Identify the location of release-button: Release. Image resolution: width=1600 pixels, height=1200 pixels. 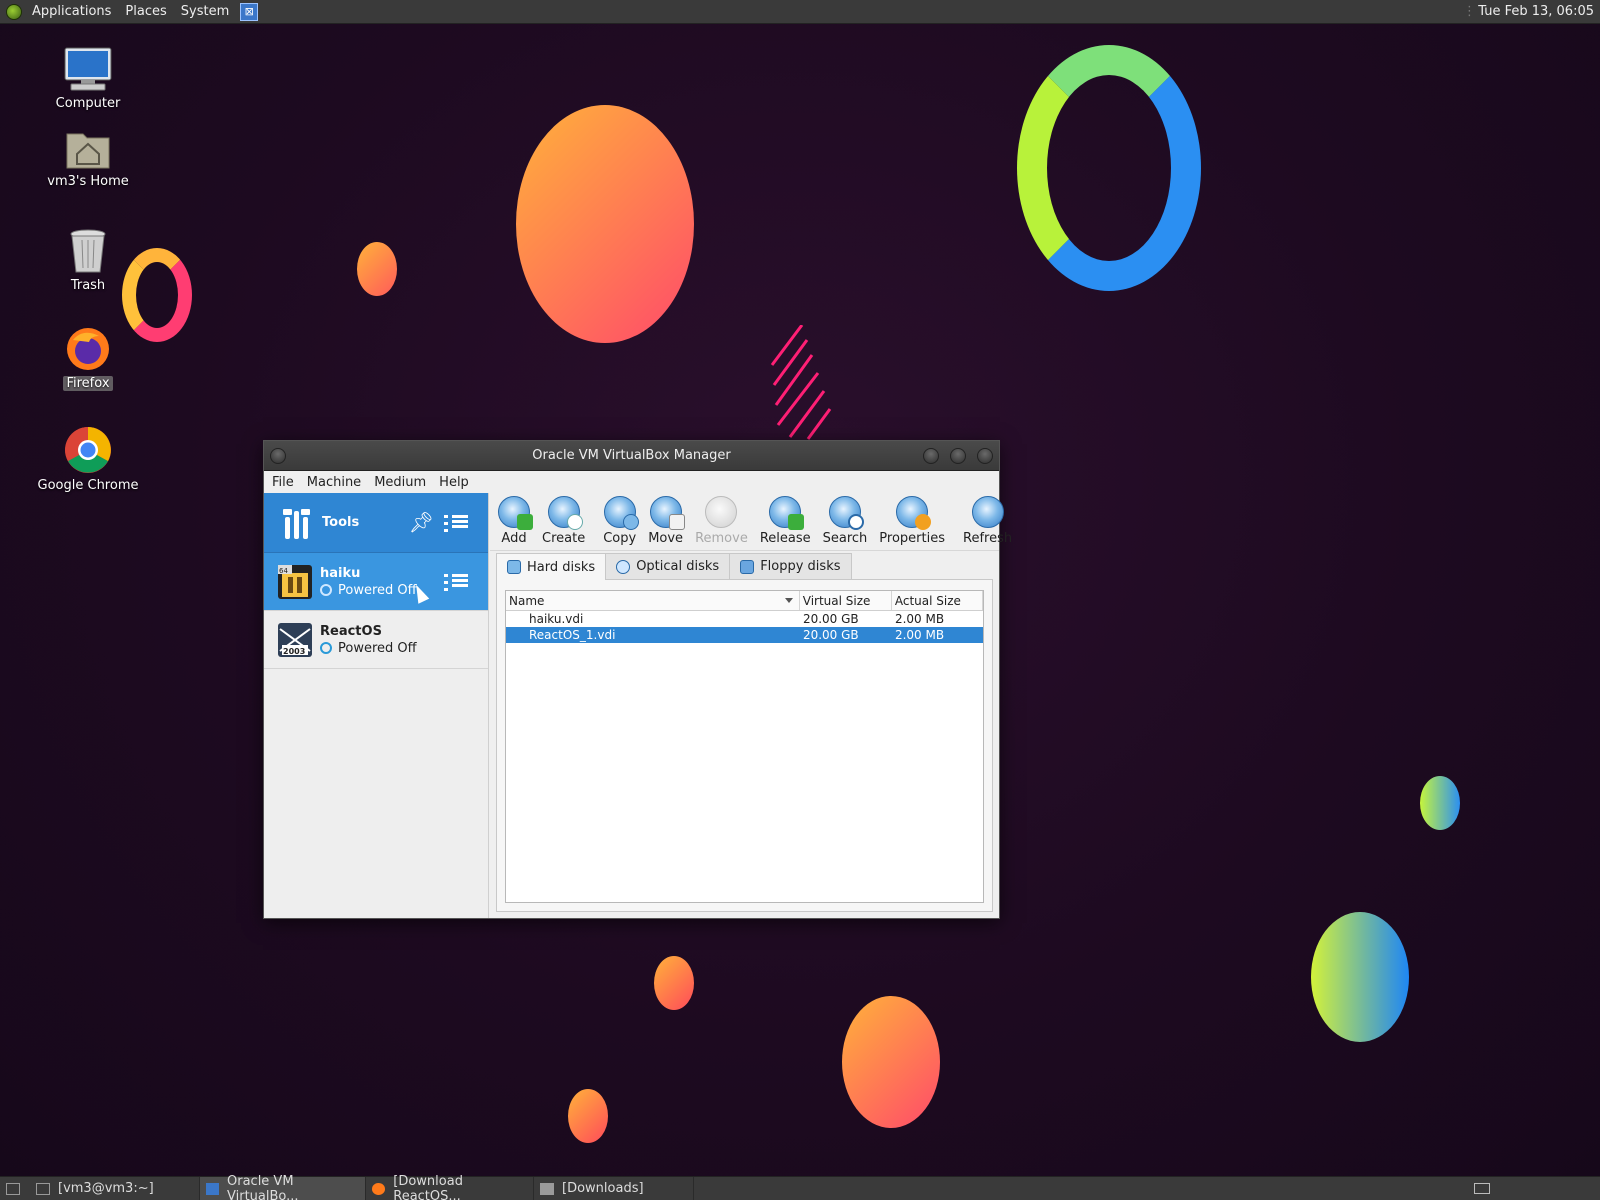
(785, 521).